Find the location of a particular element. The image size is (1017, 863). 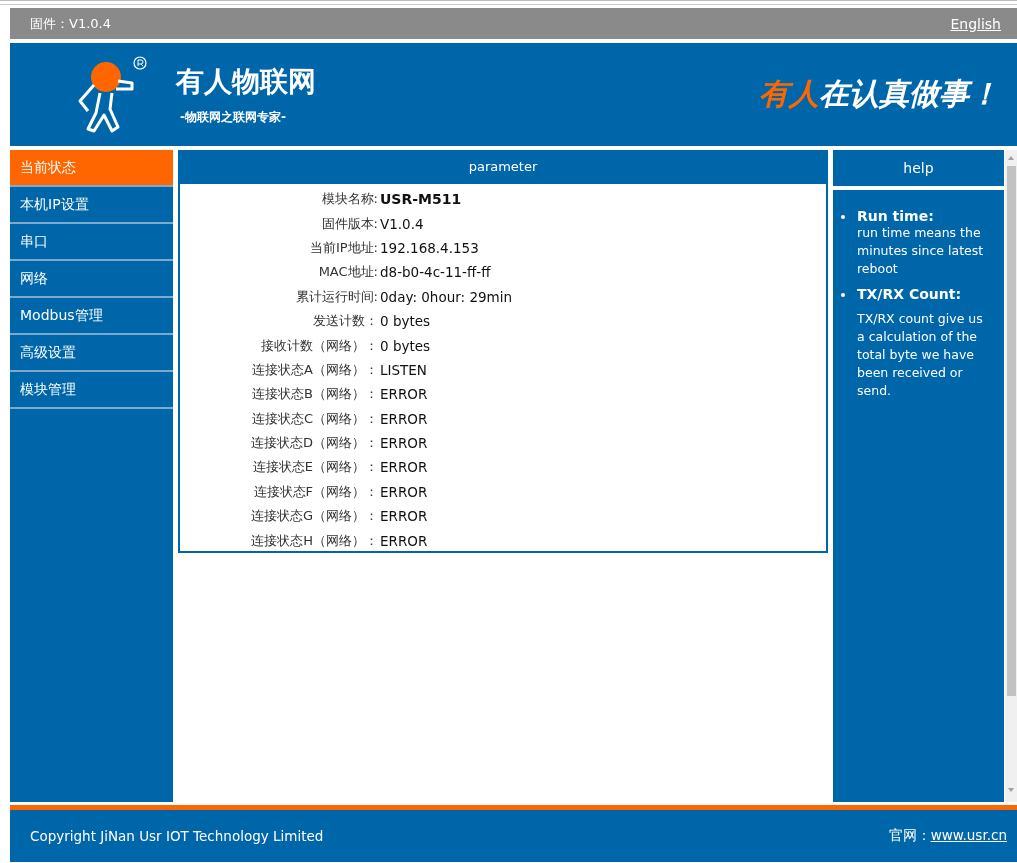

help-term: TX/RX Count: is located at coordinates (910, 294).